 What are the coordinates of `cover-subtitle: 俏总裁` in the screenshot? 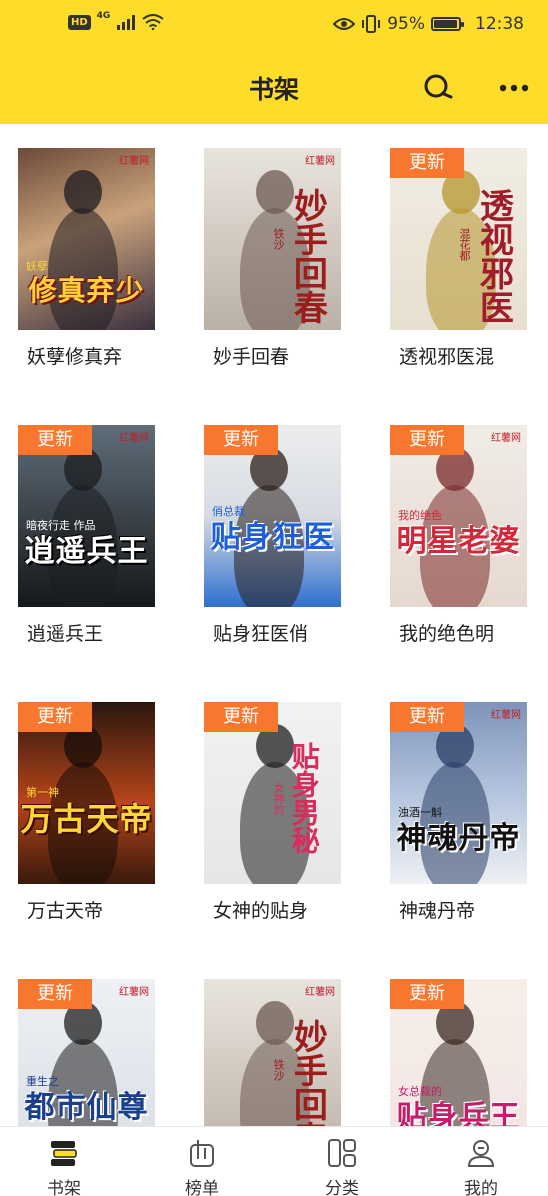 It's located at (228, 511).